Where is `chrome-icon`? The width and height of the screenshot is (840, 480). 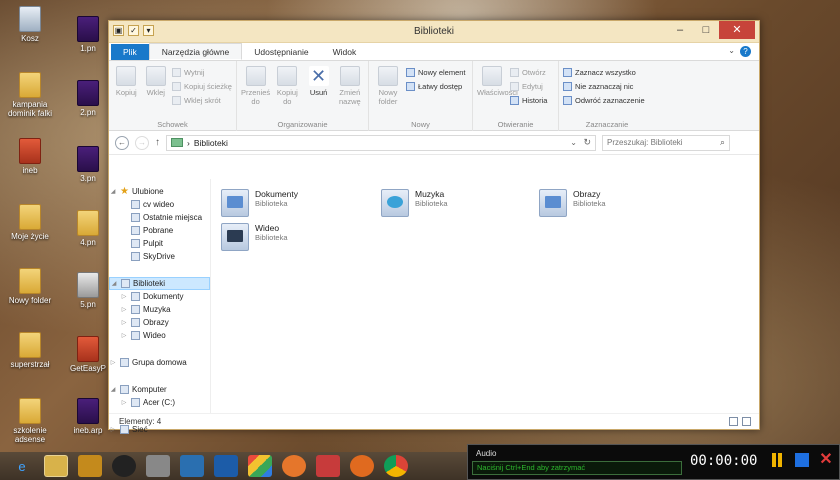
chrome-icon is located at coordinates (396, 466).